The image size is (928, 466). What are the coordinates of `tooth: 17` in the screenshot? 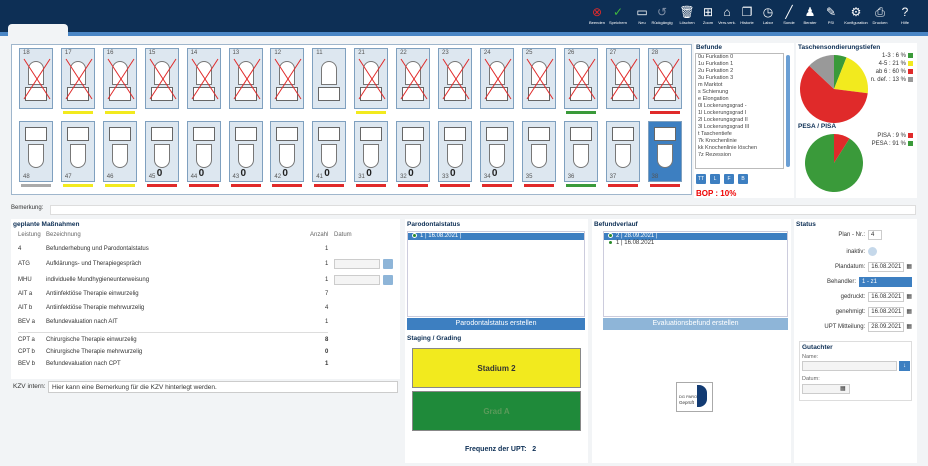 It's located at (77, 78).